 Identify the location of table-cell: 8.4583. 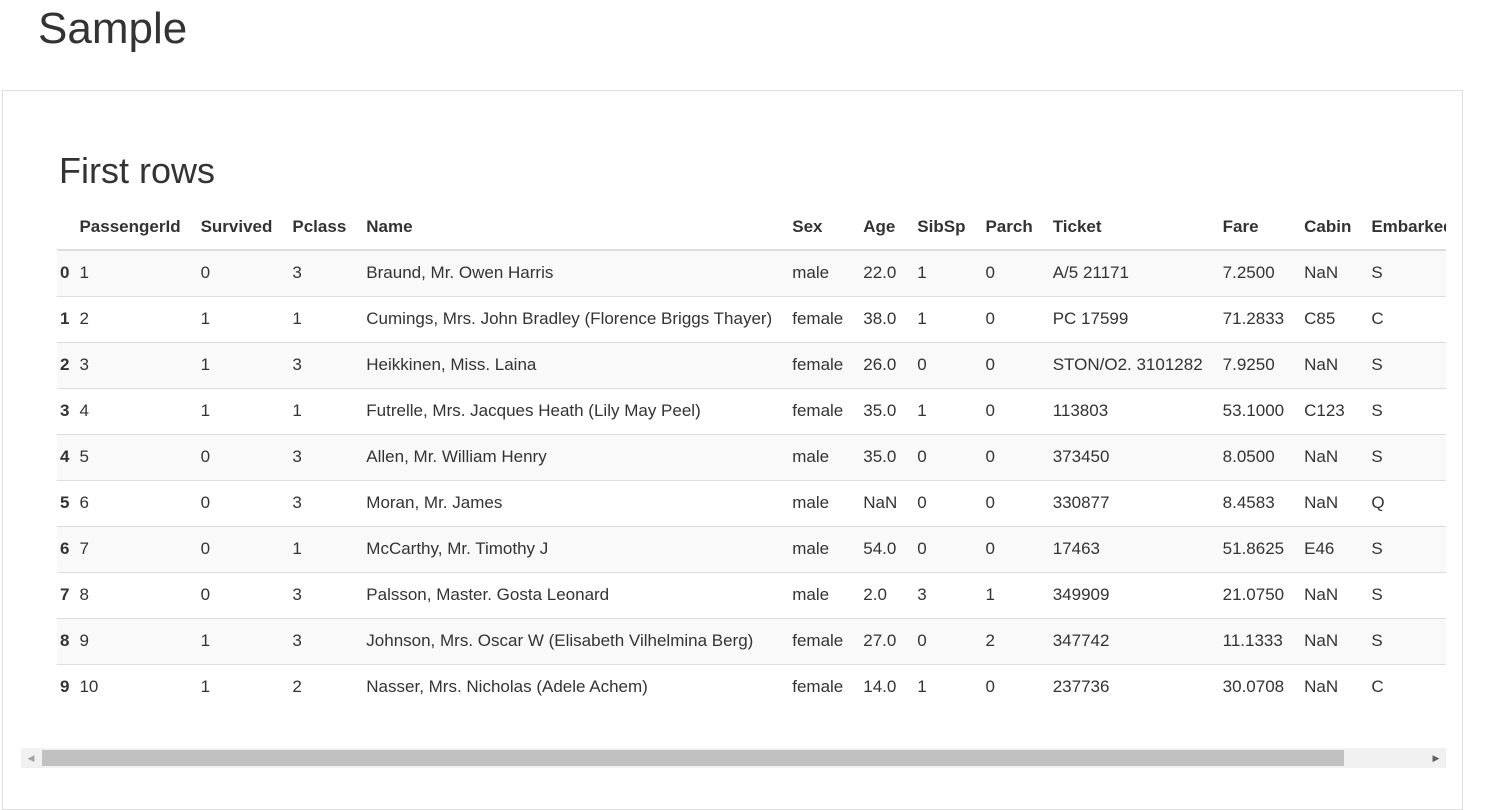
(1248, 502).